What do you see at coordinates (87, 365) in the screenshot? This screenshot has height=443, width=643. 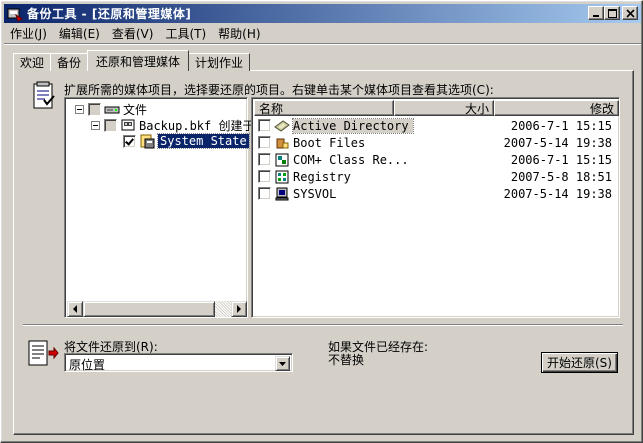 I see `restore-location-value: 原位置` at bounding box center [87, 365].